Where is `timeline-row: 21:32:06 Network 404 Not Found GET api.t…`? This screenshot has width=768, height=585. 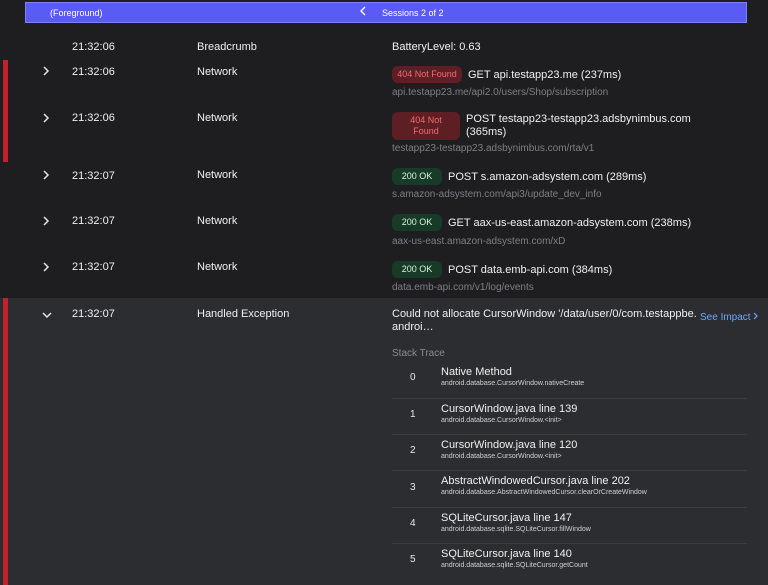
timeline-row: 21:32:06 Network 404 Not Found GET api.t… is located at coordinates (384, 83).